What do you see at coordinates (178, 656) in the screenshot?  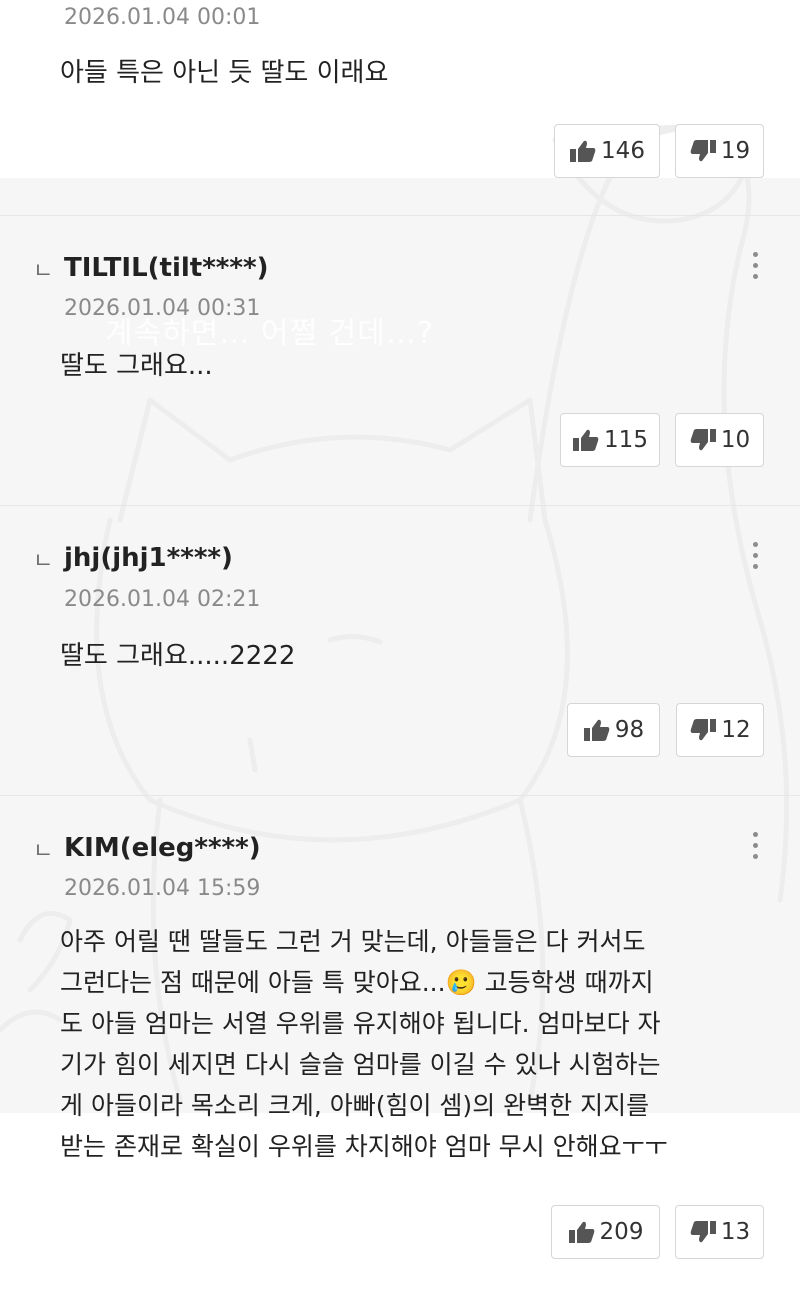 I see `comment-text: 딸도 그래요.....2222` at bounding box center [178, 656].